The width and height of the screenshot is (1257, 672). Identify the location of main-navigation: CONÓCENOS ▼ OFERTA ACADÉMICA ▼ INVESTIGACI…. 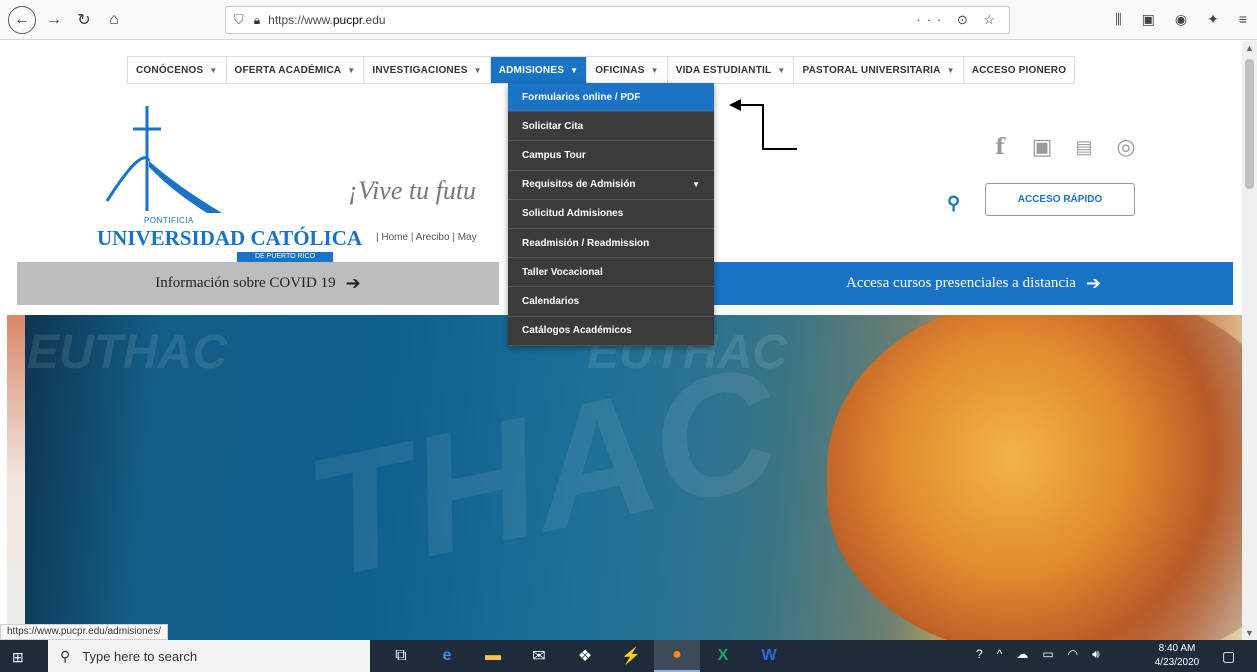
(601, 70).